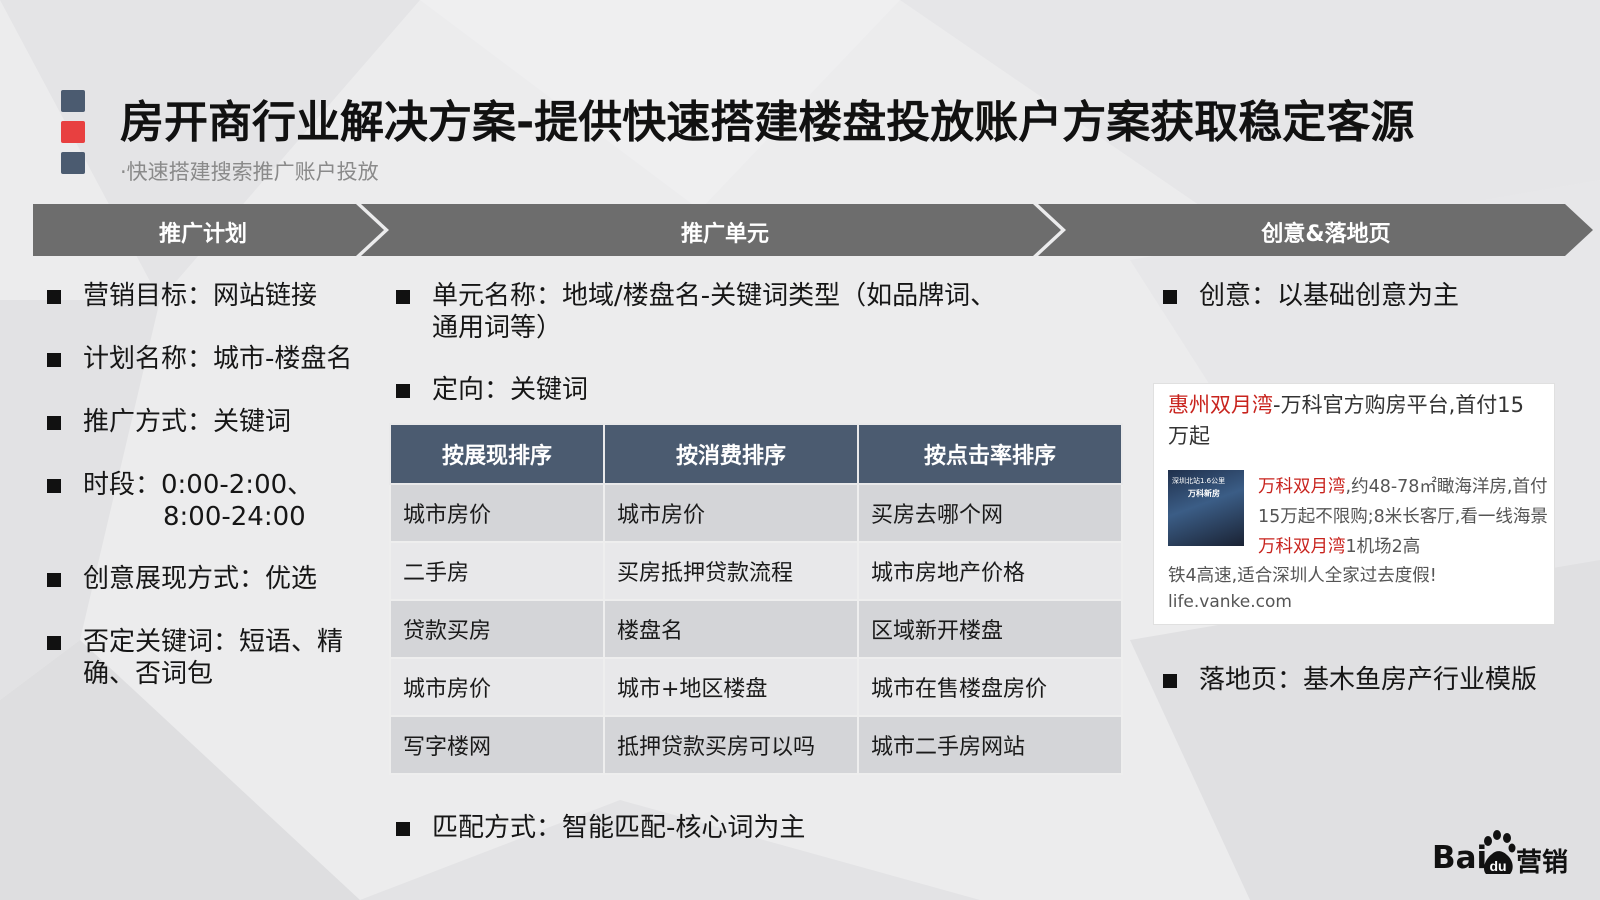  What do you see at coordinates (1230, 602) in the screenshot?
I see `ad-url: life.vanke.com` at bounding box center [1230, 602].